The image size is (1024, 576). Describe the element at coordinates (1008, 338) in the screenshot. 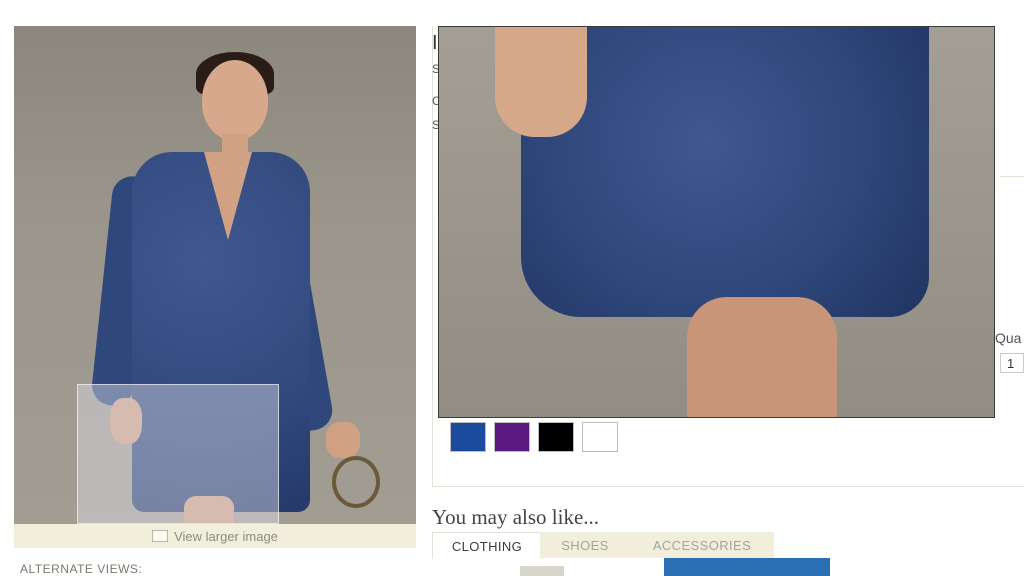

I see `quantity-label: Qua` at that location.